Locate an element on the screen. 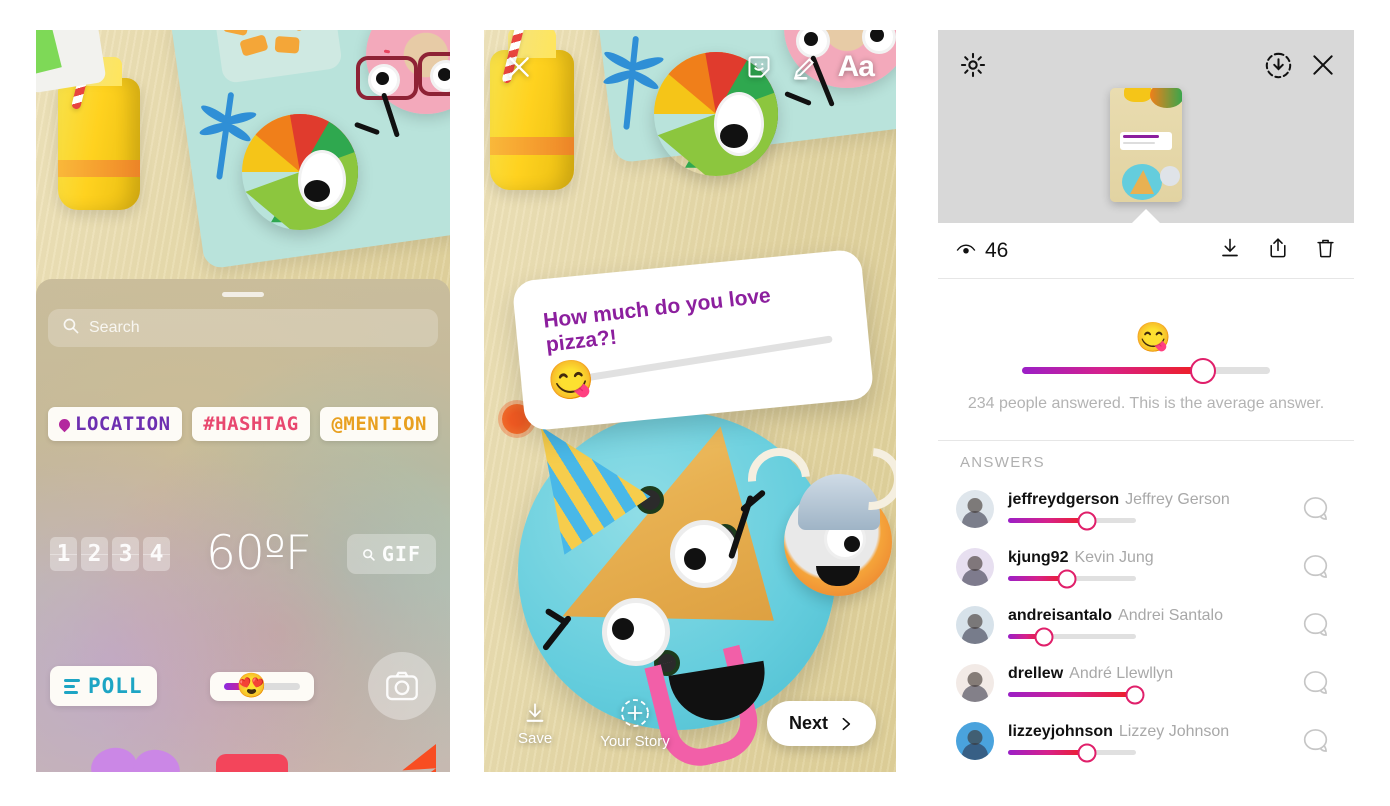  doodle-pupil-right is located at coordinates (444, 74).